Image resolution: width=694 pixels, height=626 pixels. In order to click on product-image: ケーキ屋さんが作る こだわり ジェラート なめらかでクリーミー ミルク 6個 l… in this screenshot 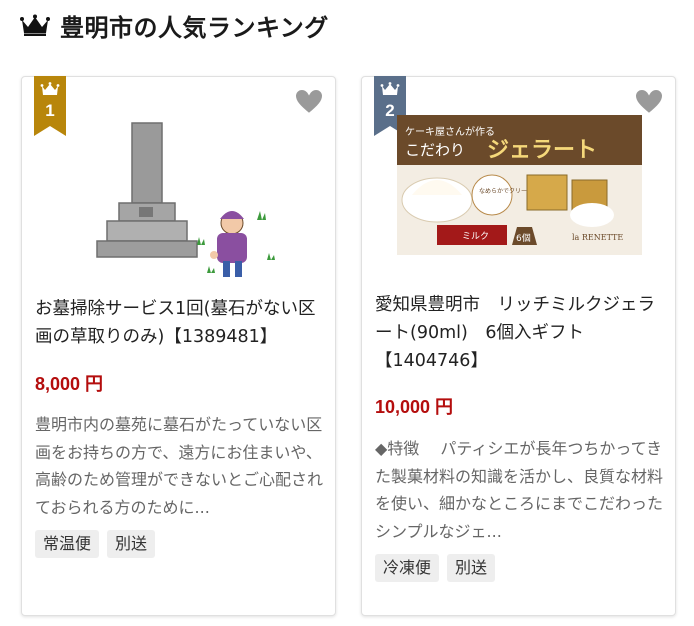, I will do `click(519, 190)`.